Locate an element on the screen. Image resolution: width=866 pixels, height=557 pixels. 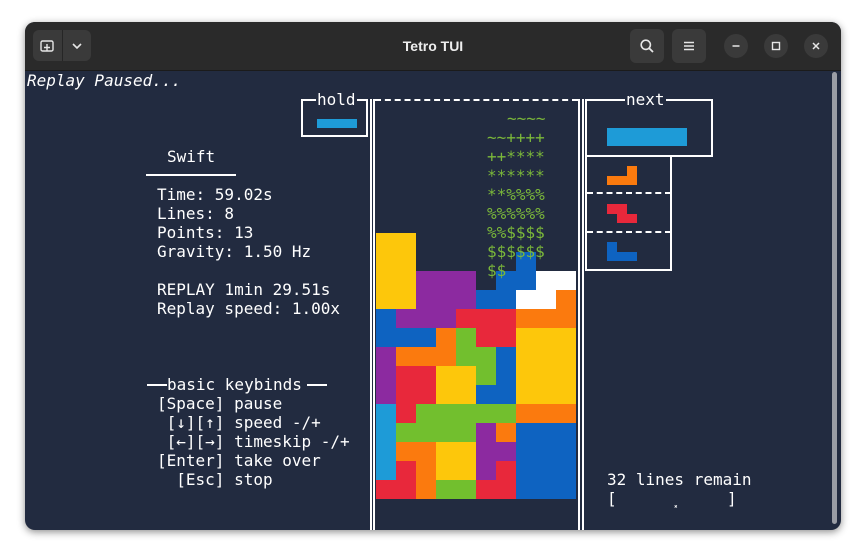
progress-marker: ⸼ is located at coordinates (676, 498).